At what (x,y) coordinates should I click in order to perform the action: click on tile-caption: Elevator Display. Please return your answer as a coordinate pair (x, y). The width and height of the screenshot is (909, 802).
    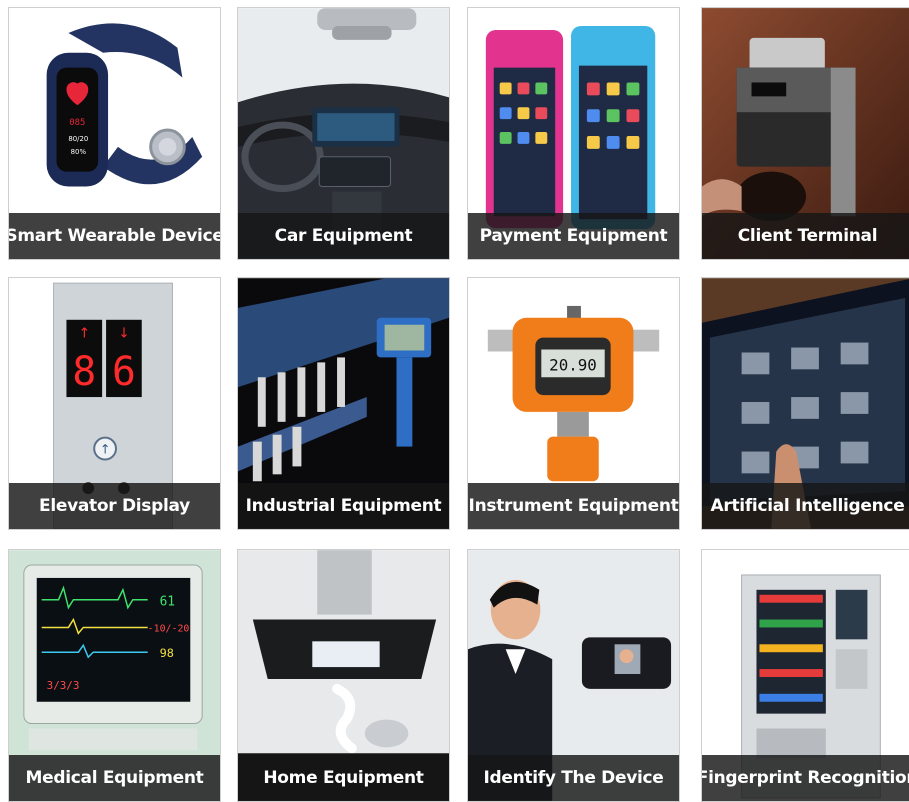
    Looking at the image, I should click on (114, 506).